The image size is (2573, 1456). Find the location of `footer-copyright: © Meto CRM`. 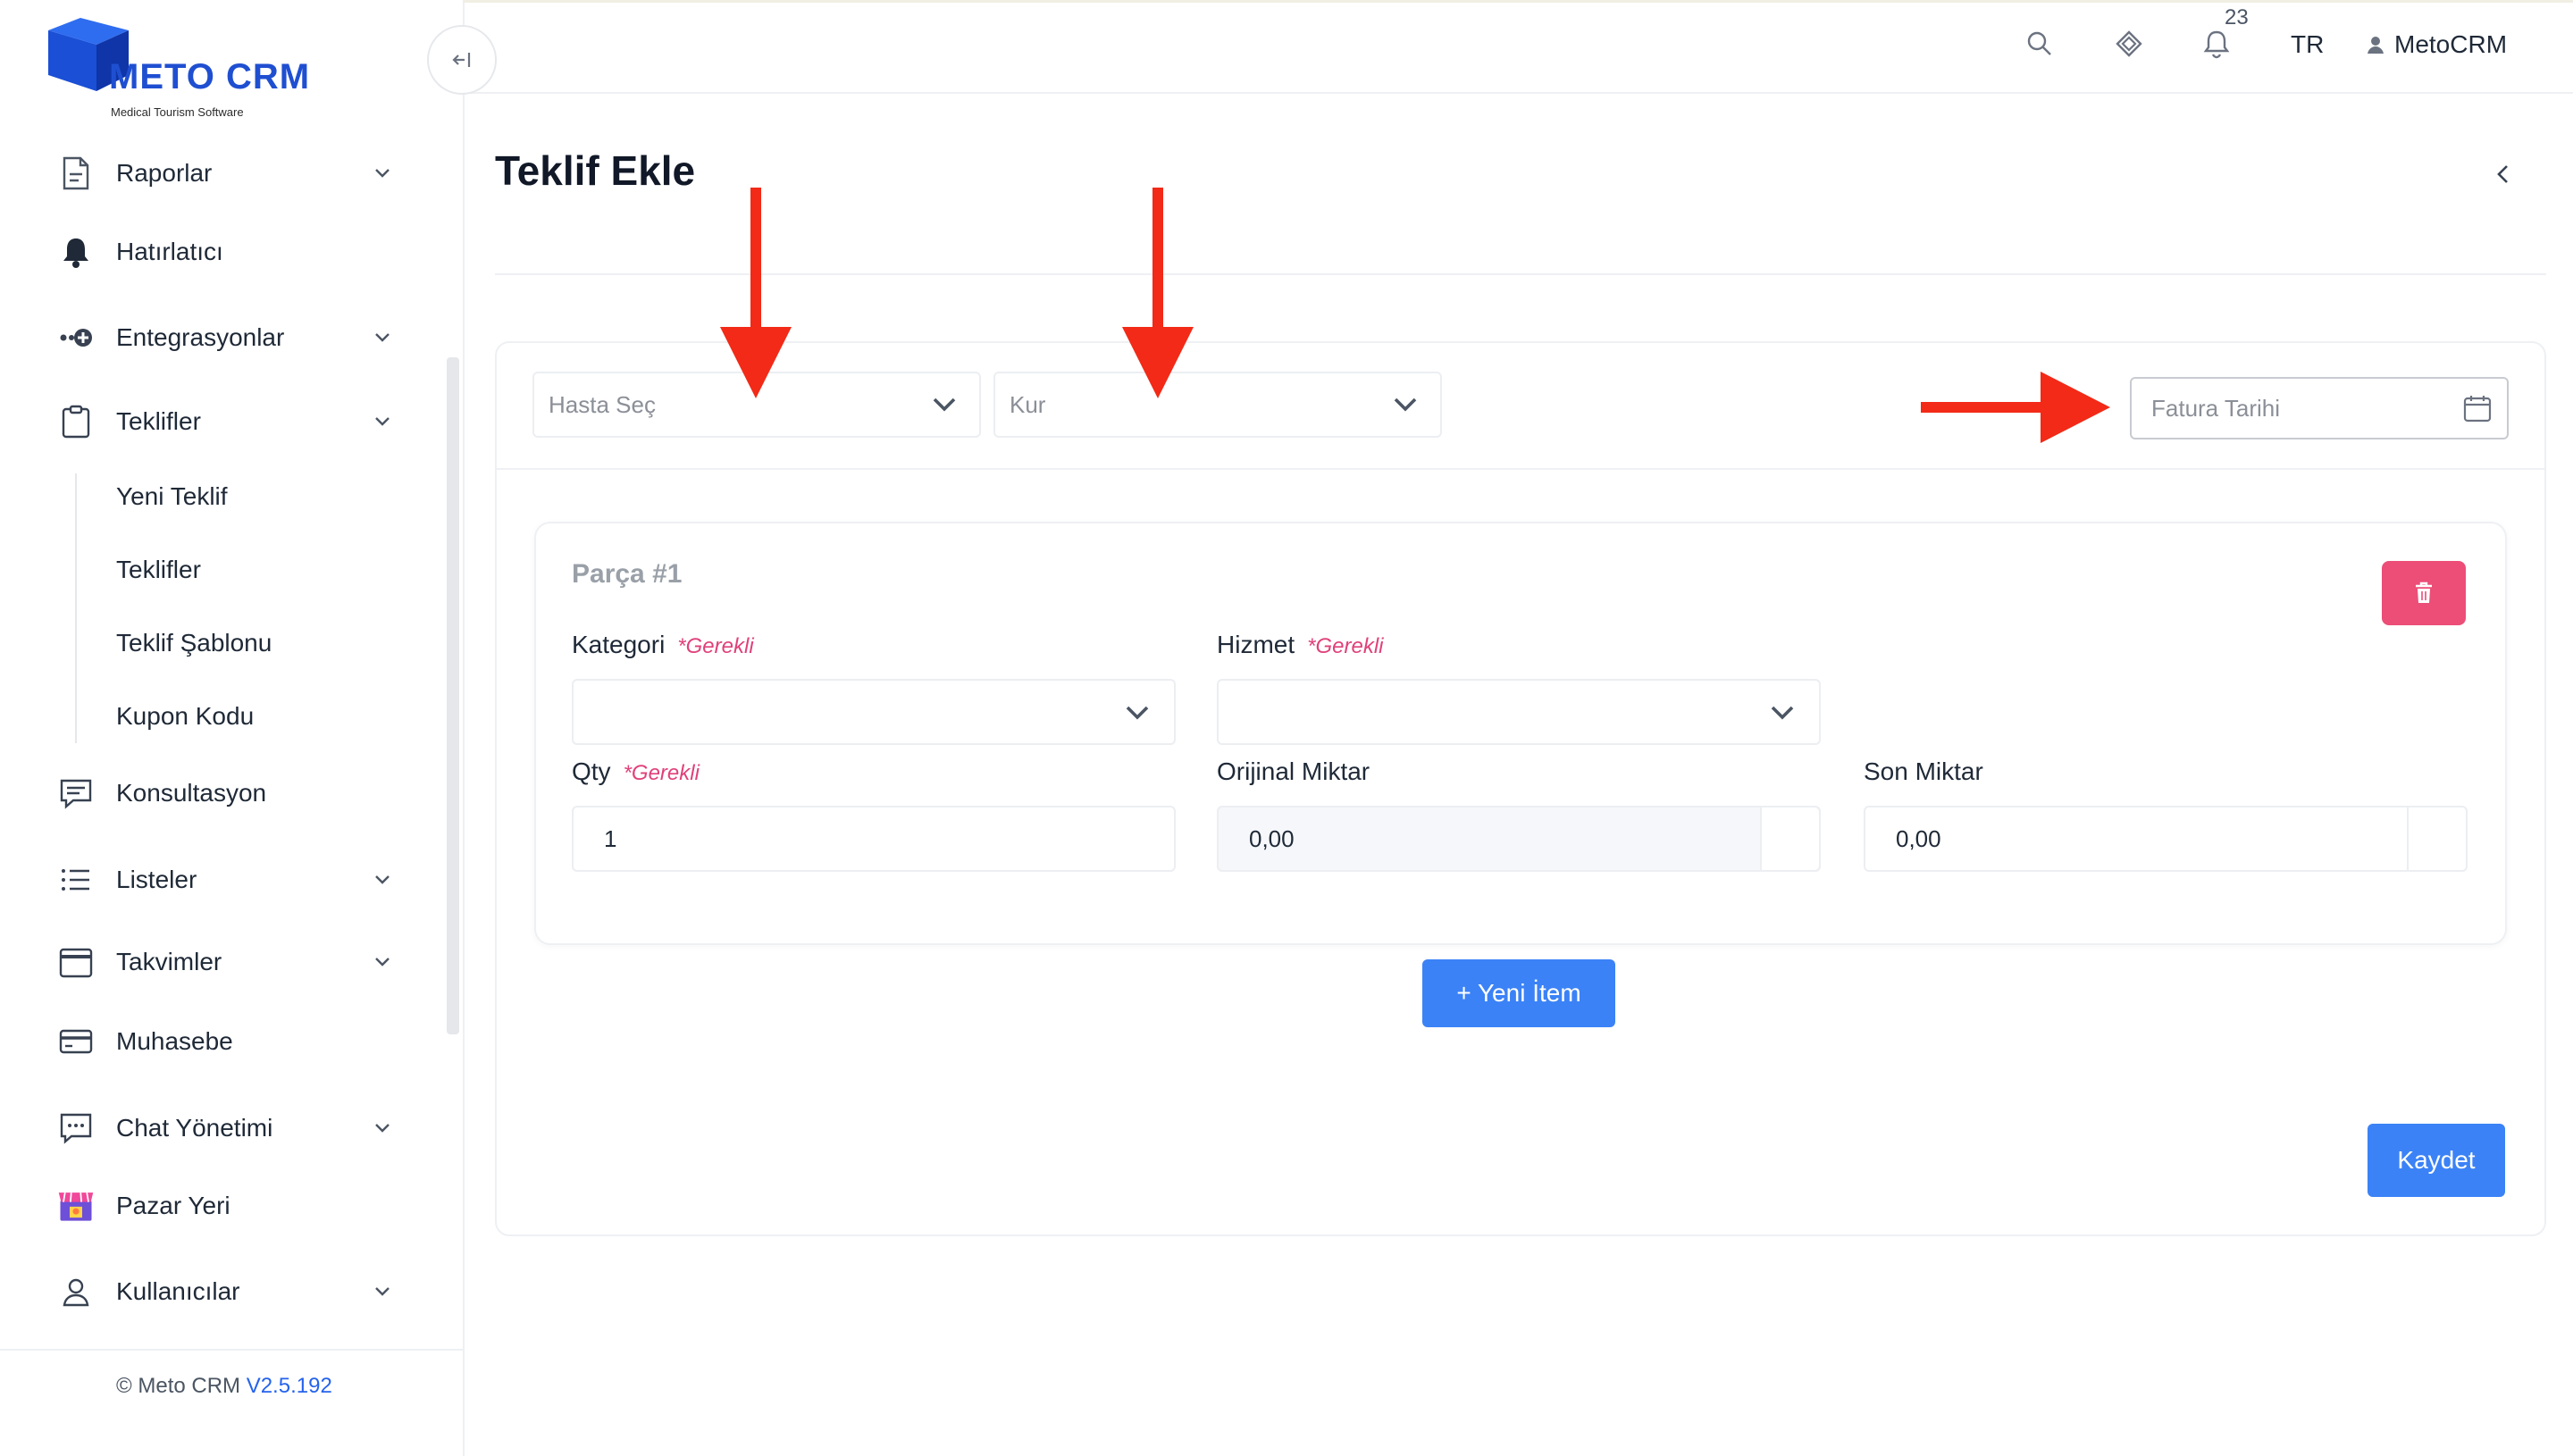

footer-copyright: © Meto CRM is located at coordinates (178, 1386).